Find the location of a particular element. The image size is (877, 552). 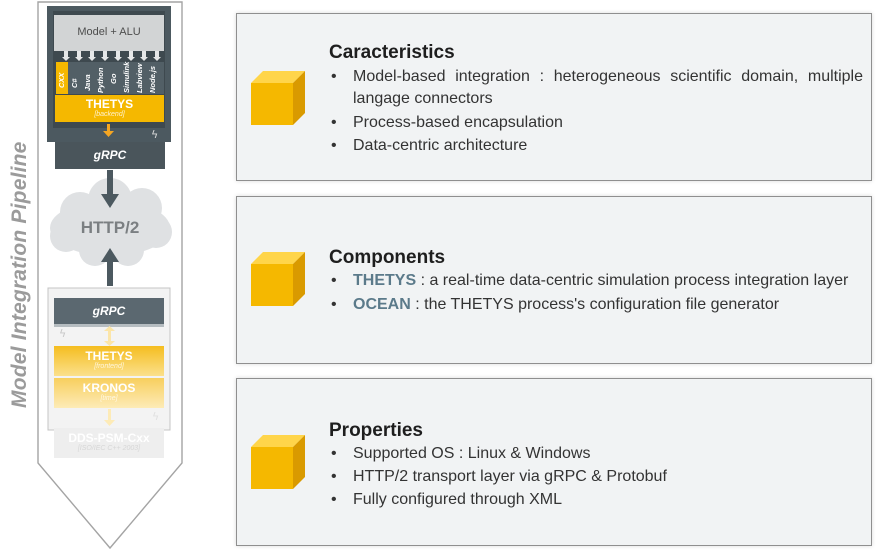

list-item: Data-centric architecture is located at coordinates (596, 146).